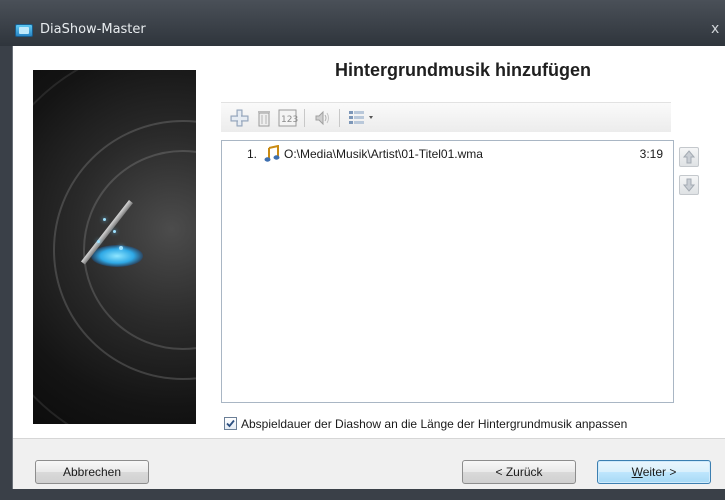 The height and width of the screenshot is (500, 725). Describe the element at coordinates (93, 29) in the screenshot. I see `window-title: DiaShow-Master` at that location.